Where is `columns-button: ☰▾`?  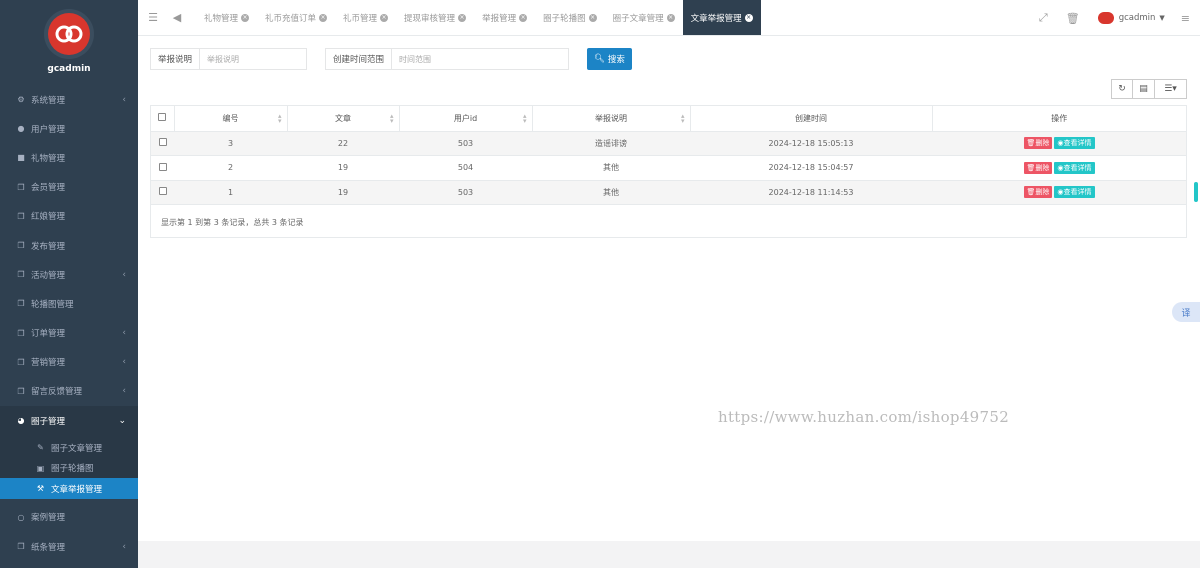
columns-button: ☰▾ is located at coordinates (1171, 89).